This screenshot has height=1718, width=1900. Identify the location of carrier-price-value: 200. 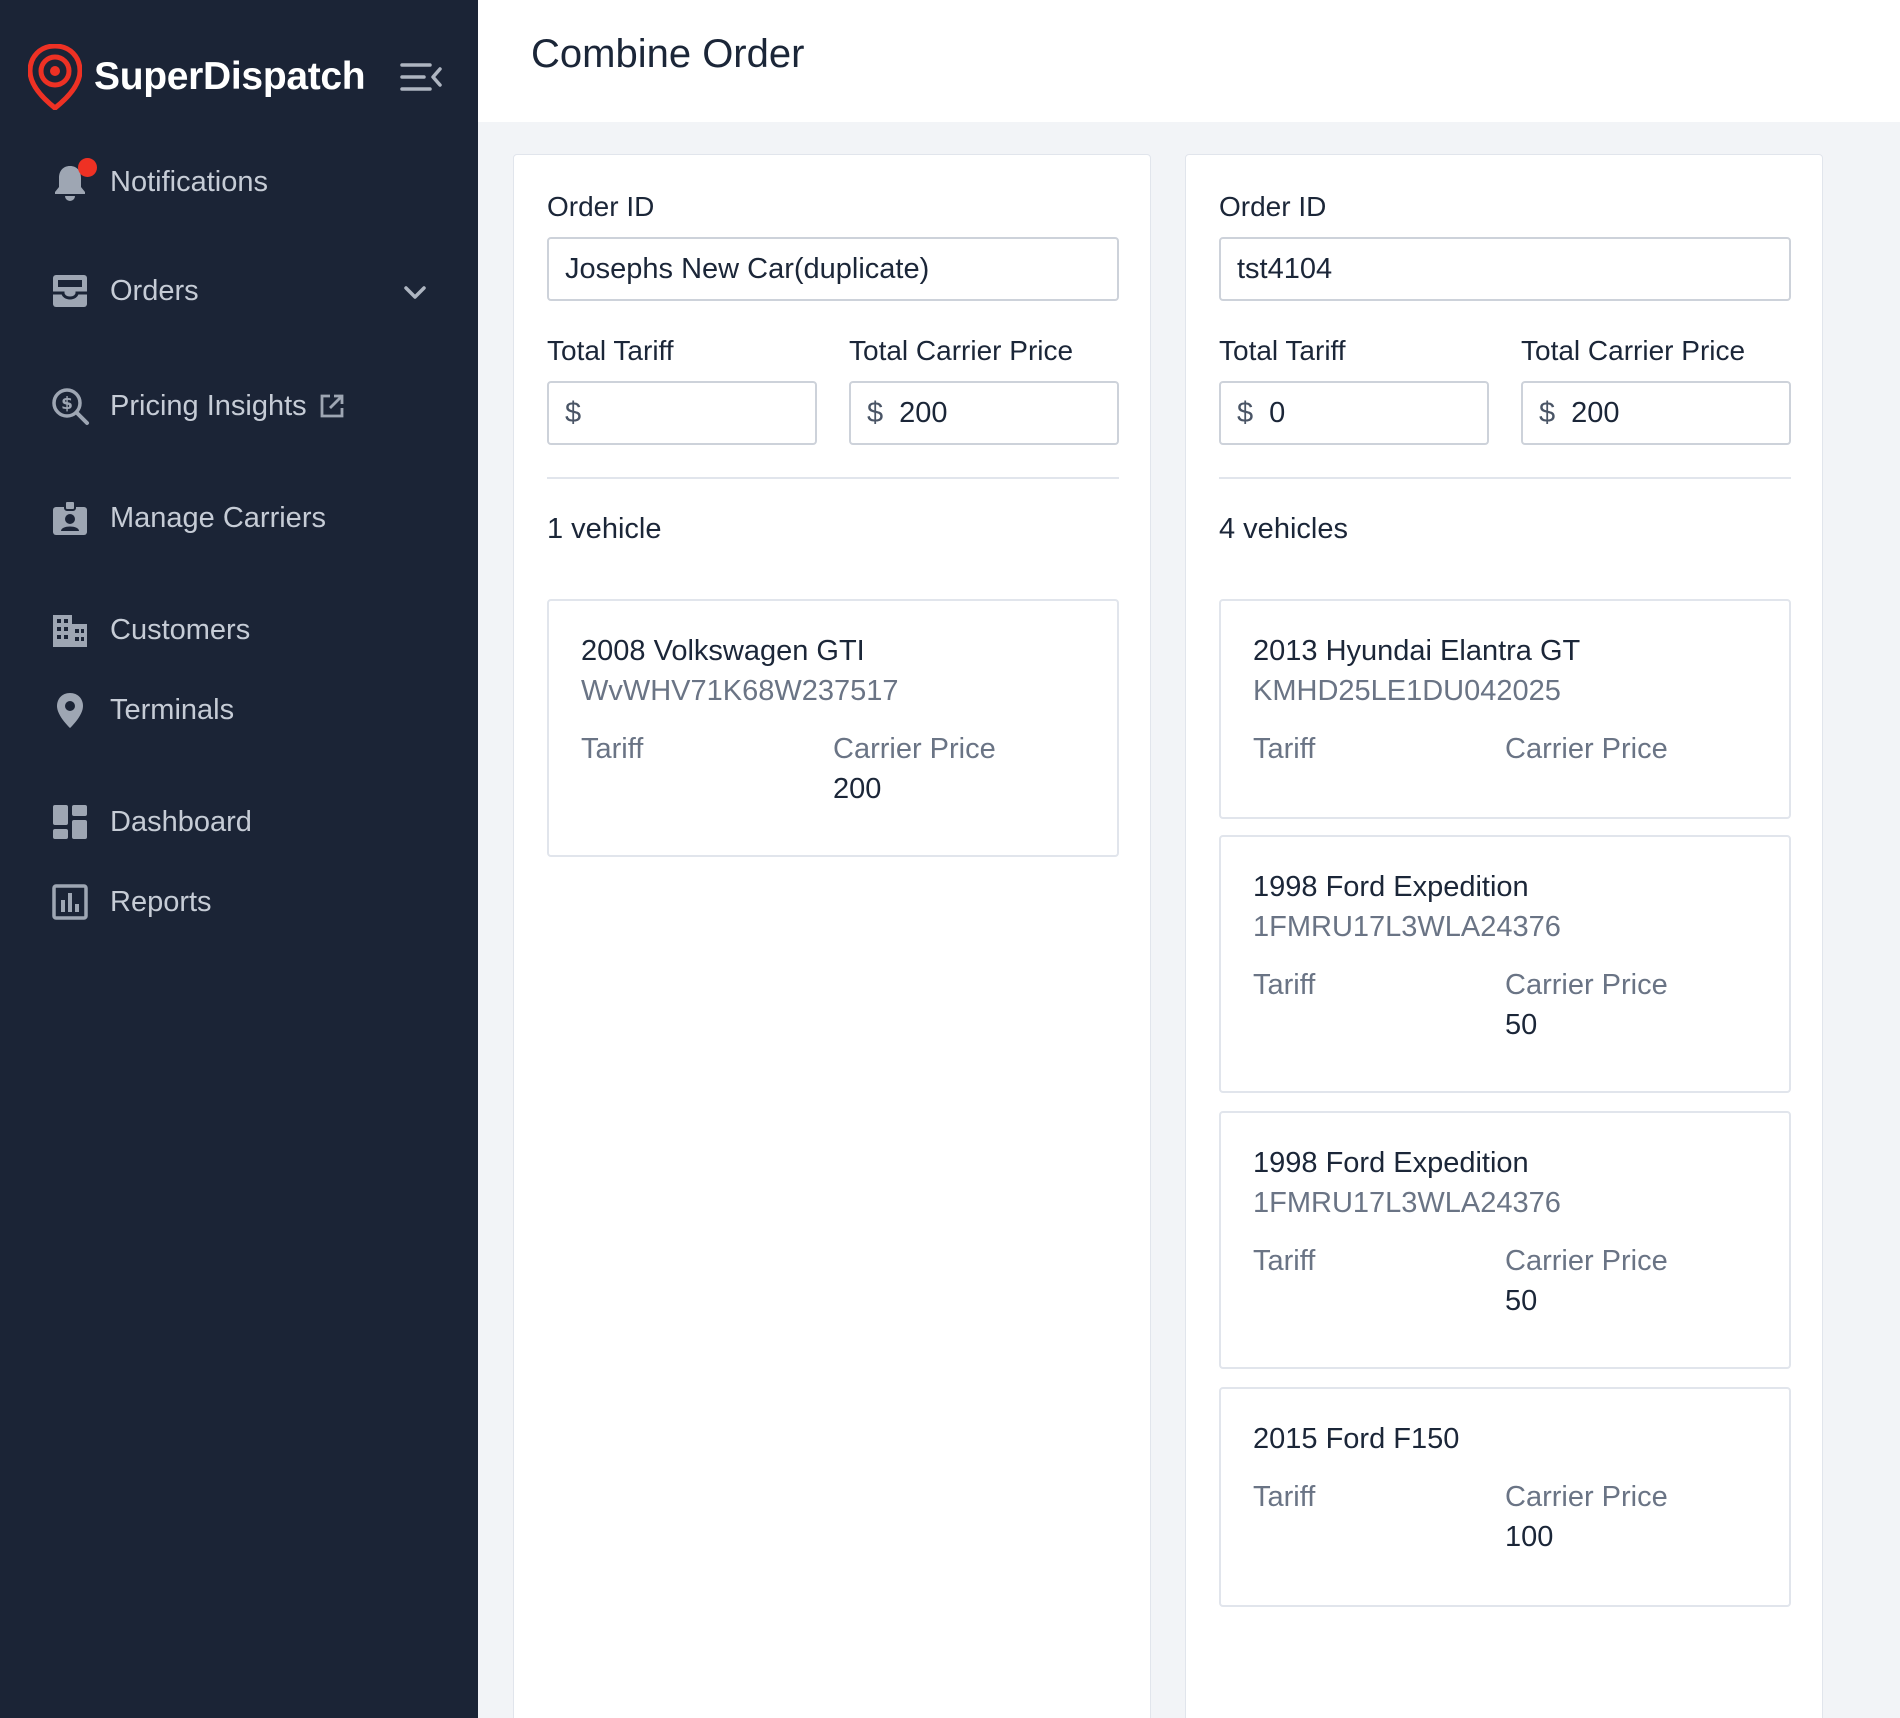
(857, 789).